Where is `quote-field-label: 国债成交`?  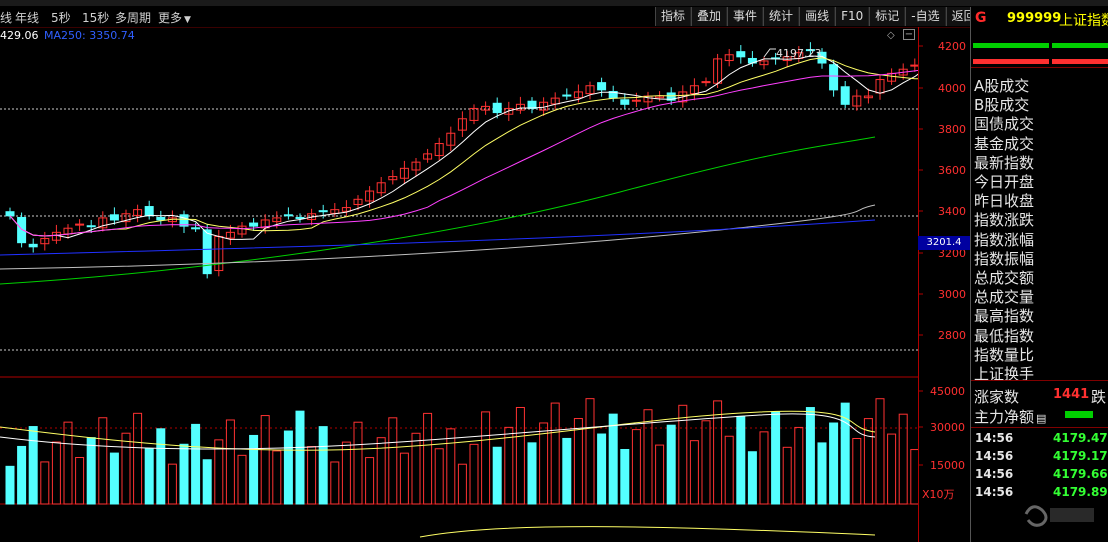
quote-field-label: 国债成交 is located at coordinates (1004, 124).